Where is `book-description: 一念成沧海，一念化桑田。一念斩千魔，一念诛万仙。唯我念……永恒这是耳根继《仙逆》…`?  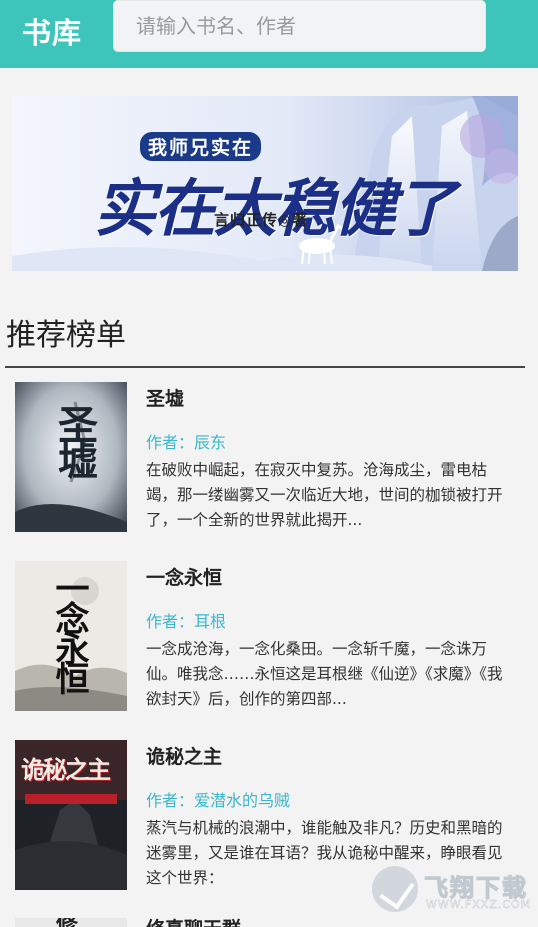
book-description: 一念成沧海，一念化桑田。一念斩千魔，一念诛万仙。唯我念……永恒这是耳根继《仙逆》… is located at coordinates (324, 674).